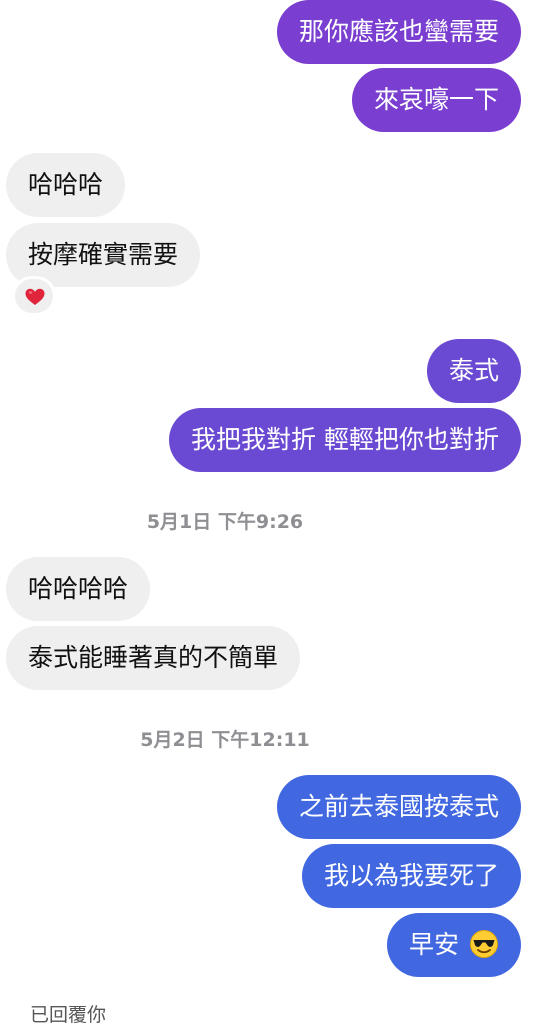 This screenshot has width=533, height=1024. I want to click on incoming-message: 哈哈哈哈, so click(78, 589).